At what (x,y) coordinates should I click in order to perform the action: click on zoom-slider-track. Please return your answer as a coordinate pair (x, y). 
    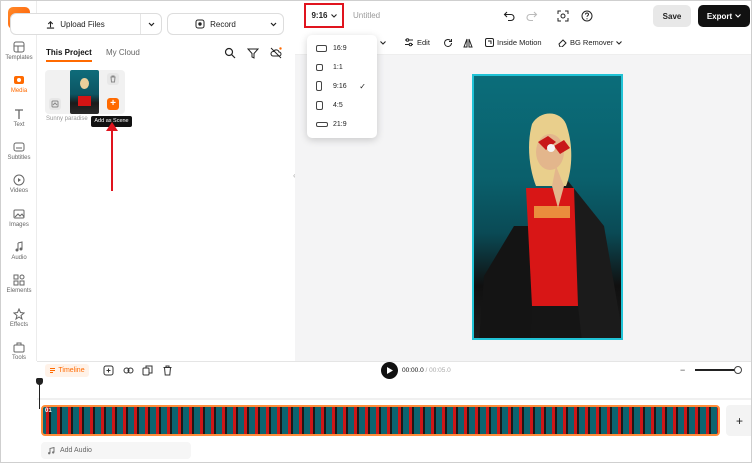
    Looking at the image, I should click on (716, 370).